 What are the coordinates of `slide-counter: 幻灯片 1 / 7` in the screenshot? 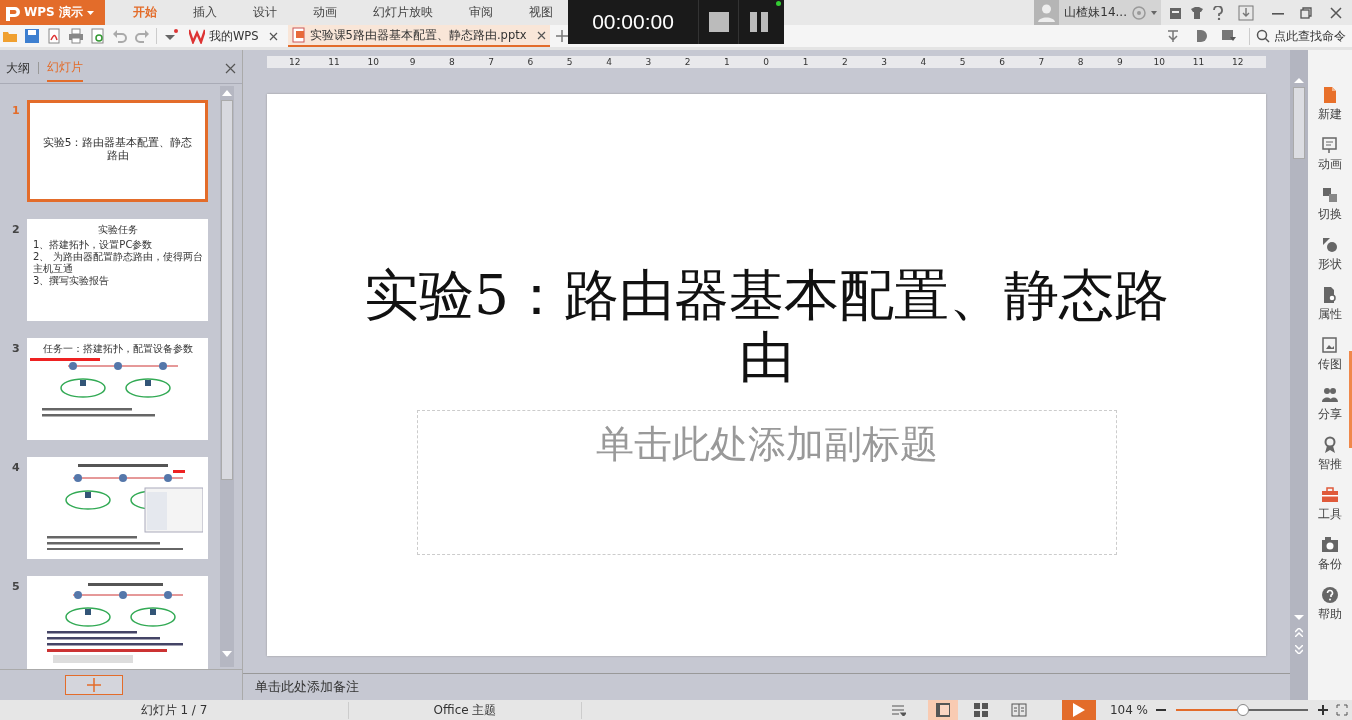 It's located at (174, 709).